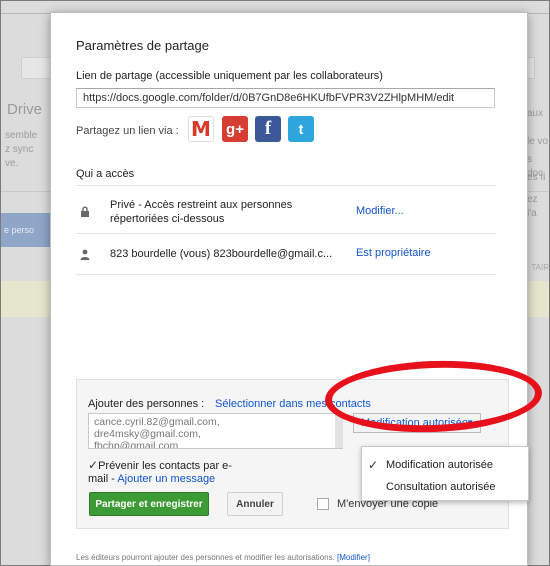  What do you see at coordinates (157, 422) in the screenshot?
I see `email-entry: cance.cyril.82@gmail.com,` at bounding box center [157, 422].